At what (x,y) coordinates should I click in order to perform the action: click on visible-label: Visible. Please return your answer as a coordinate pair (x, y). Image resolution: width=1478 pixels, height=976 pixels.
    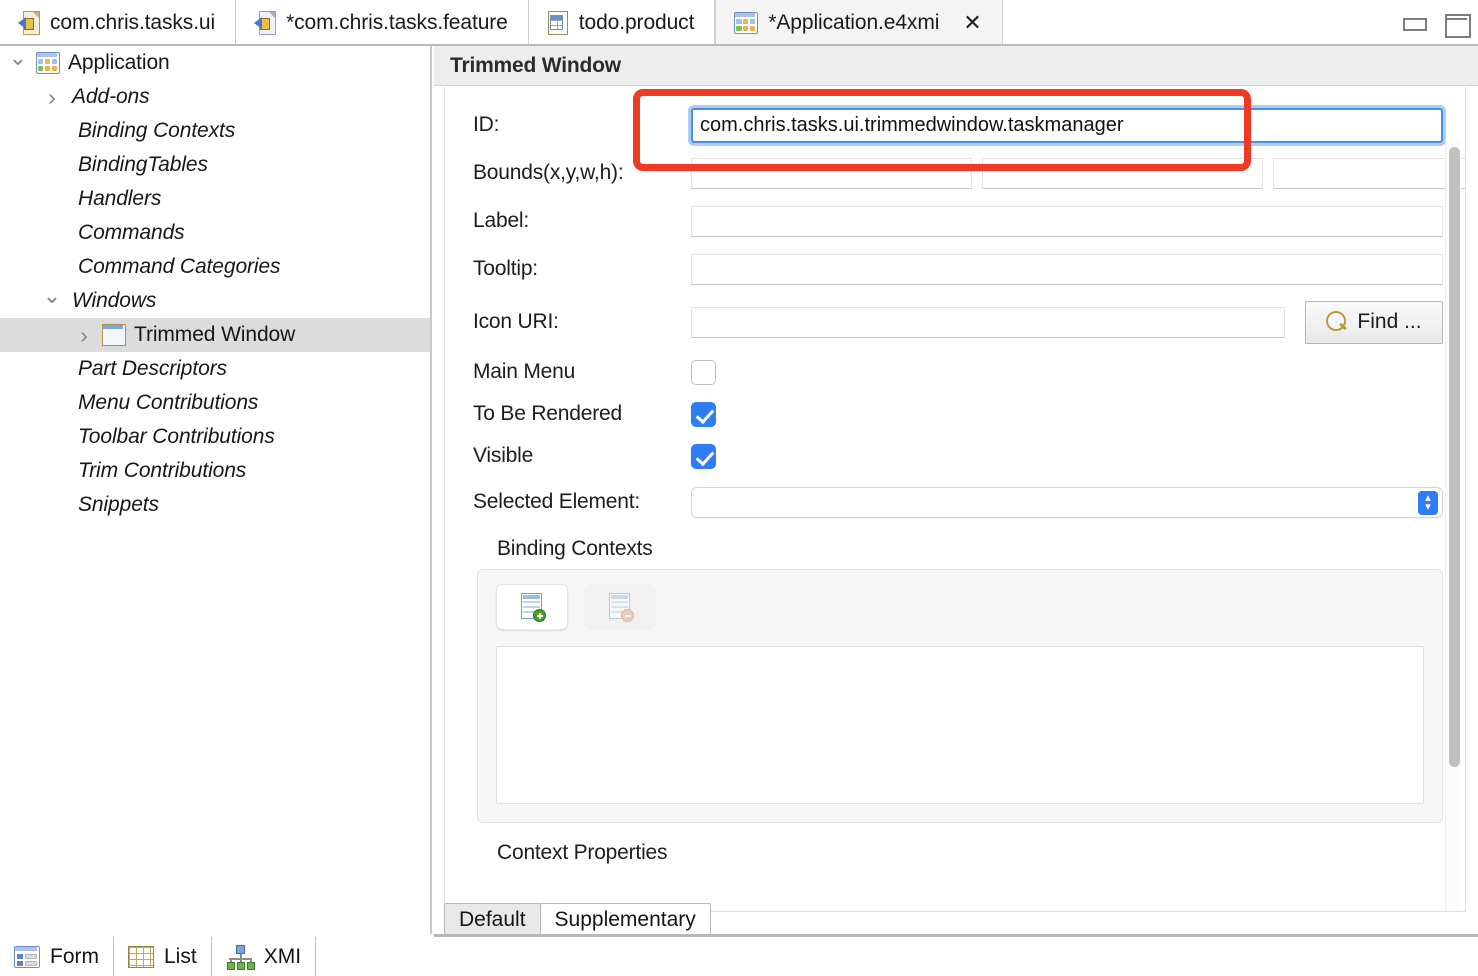
    Looking at the image, I should click on (503, 455).